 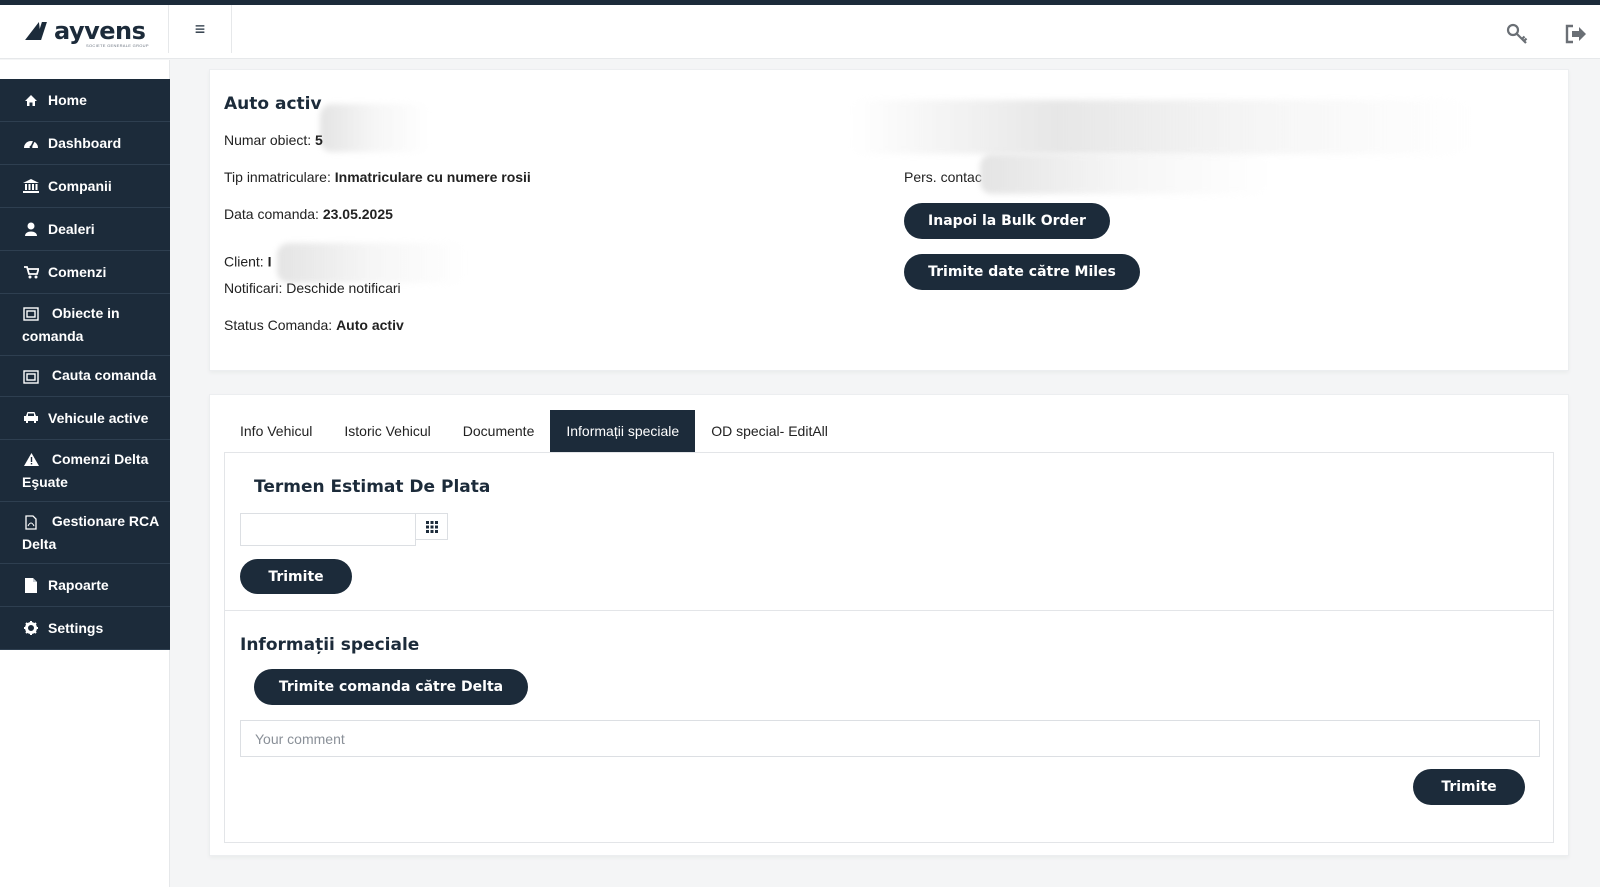 I want to click on notificari-row: Notificari: Deschide notificari, so click(x=312, y=288).